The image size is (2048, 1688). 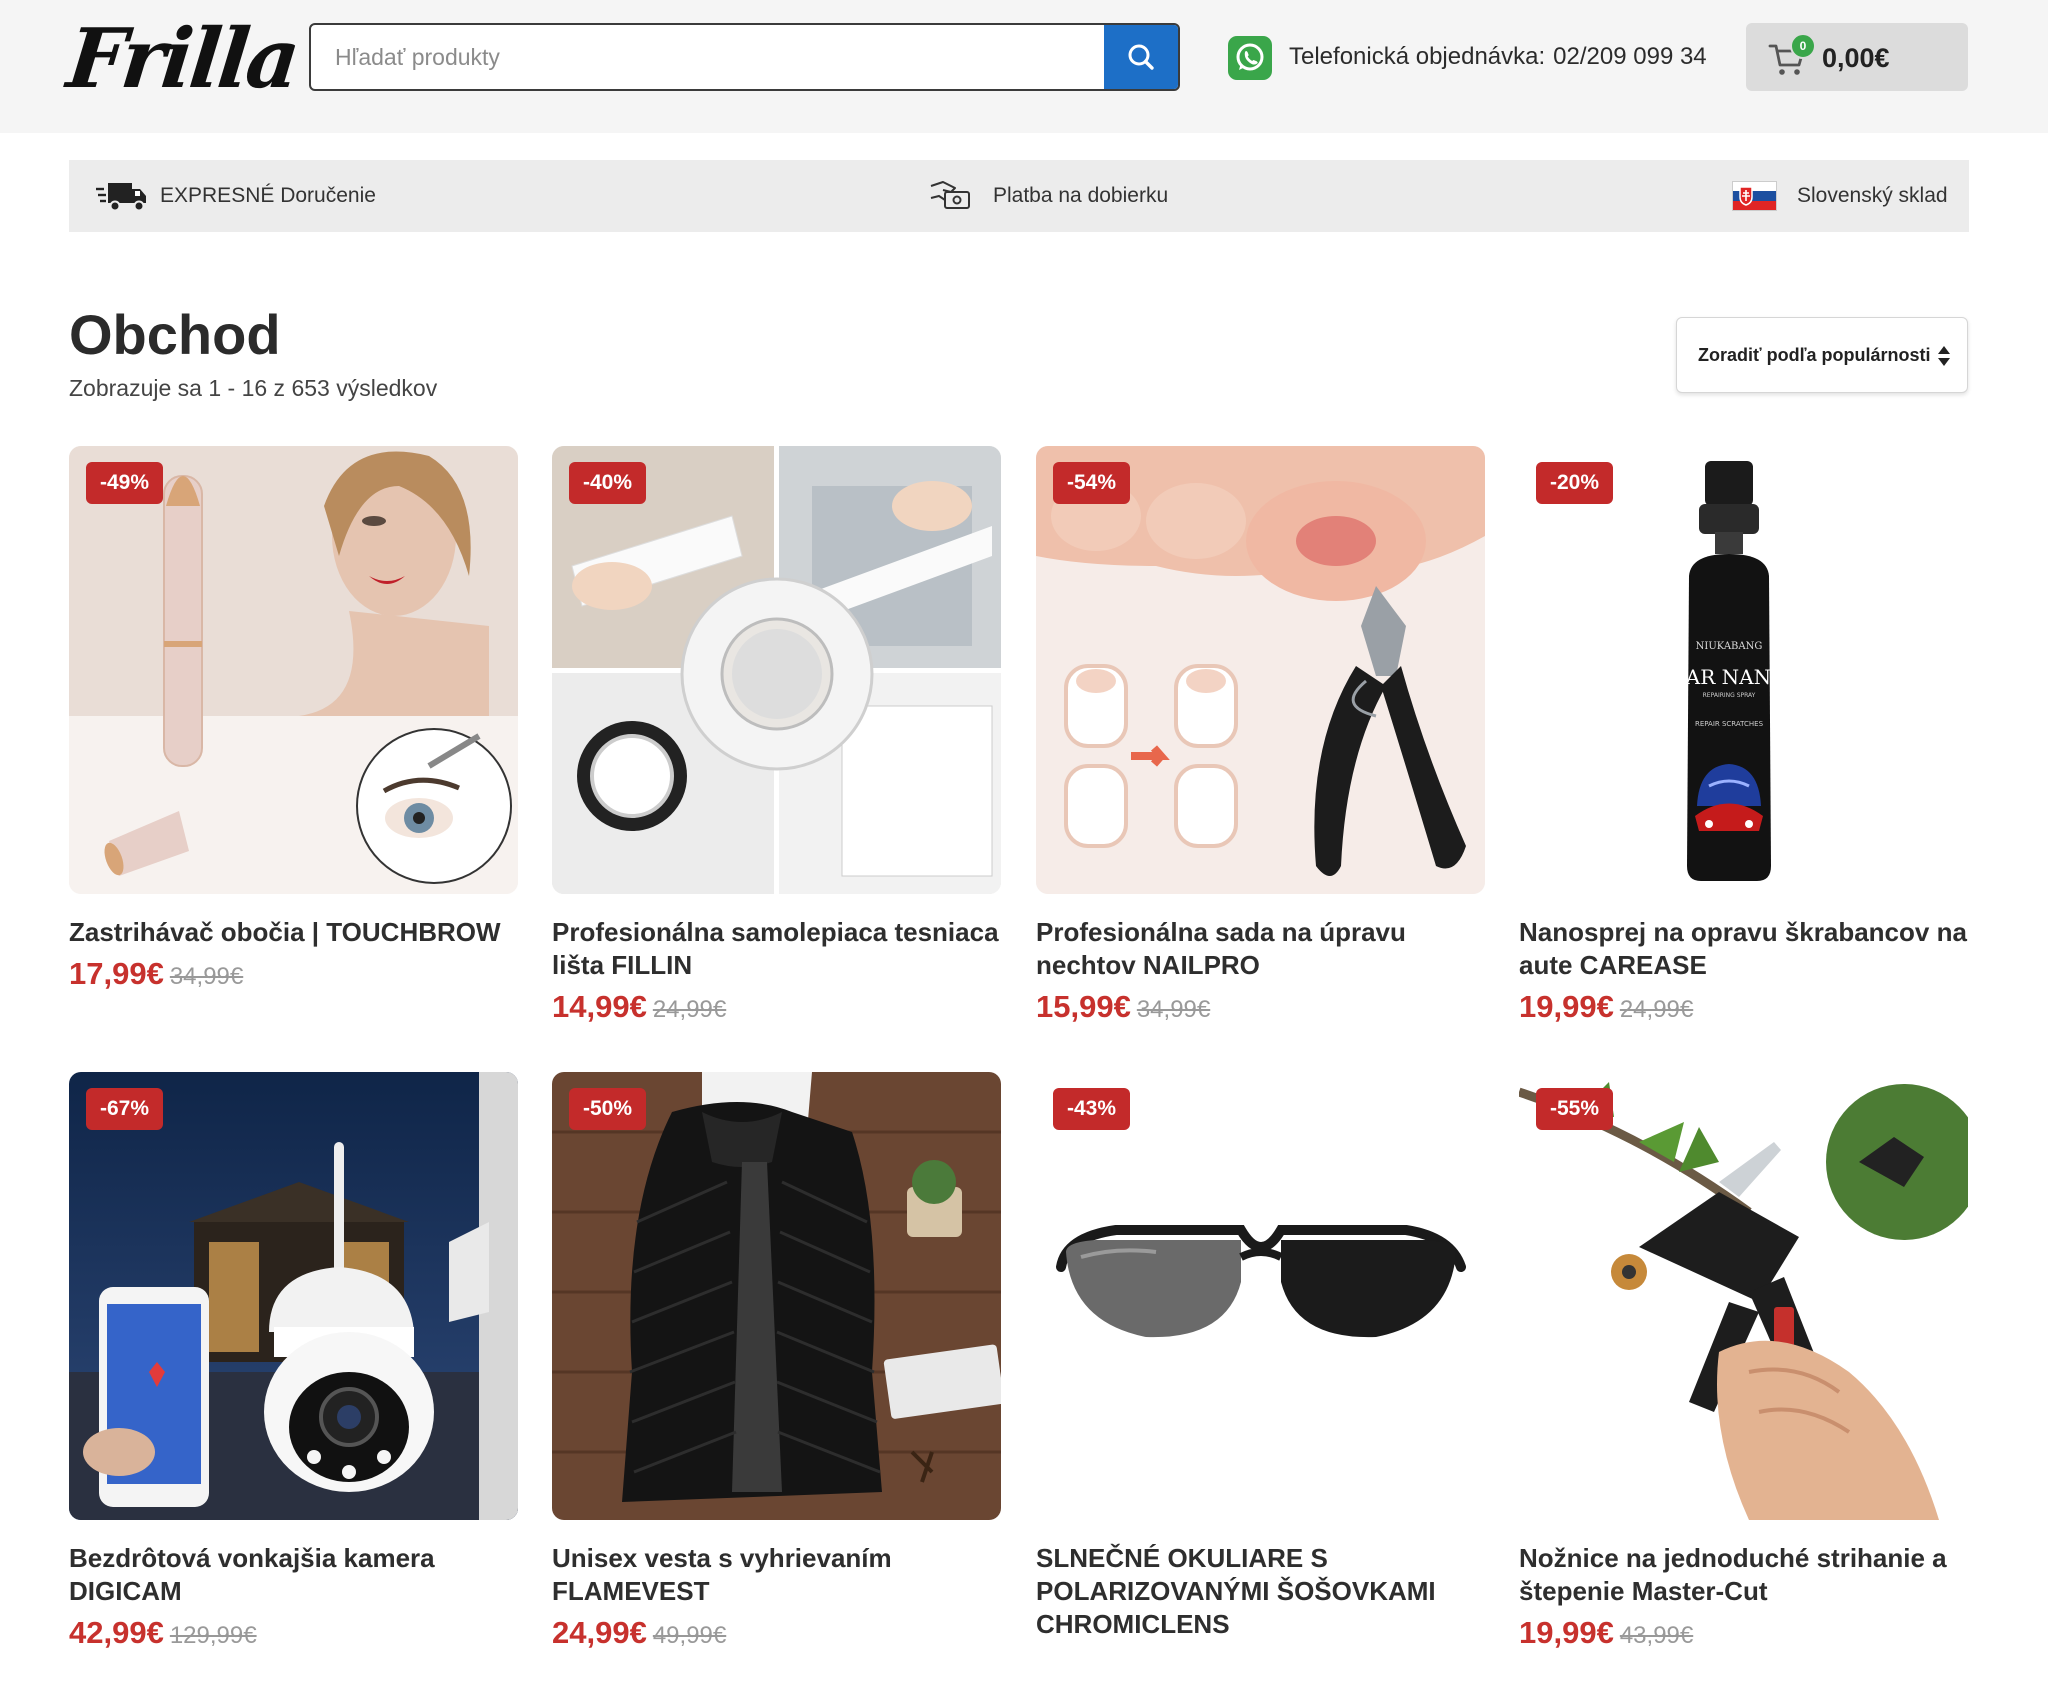 I want to click on search-icon, so click(x=1141, y=57).